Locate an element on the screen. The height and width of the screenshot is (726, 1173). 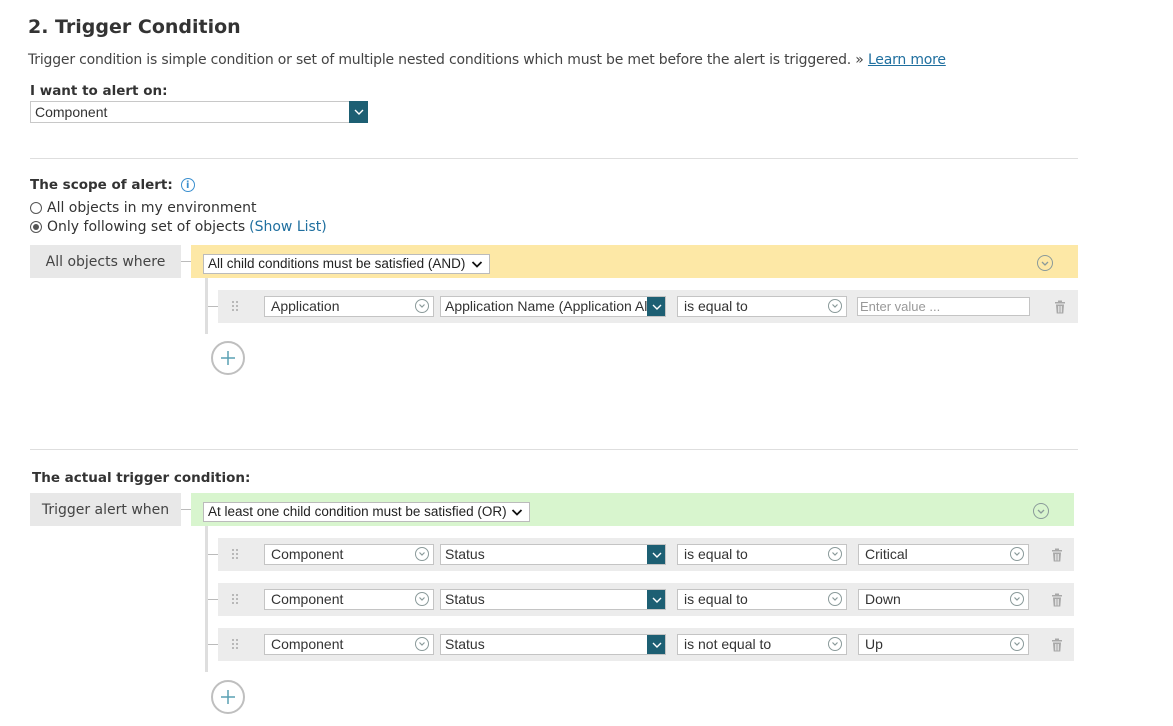
value-select: Down is located at coordinates (943, 599).